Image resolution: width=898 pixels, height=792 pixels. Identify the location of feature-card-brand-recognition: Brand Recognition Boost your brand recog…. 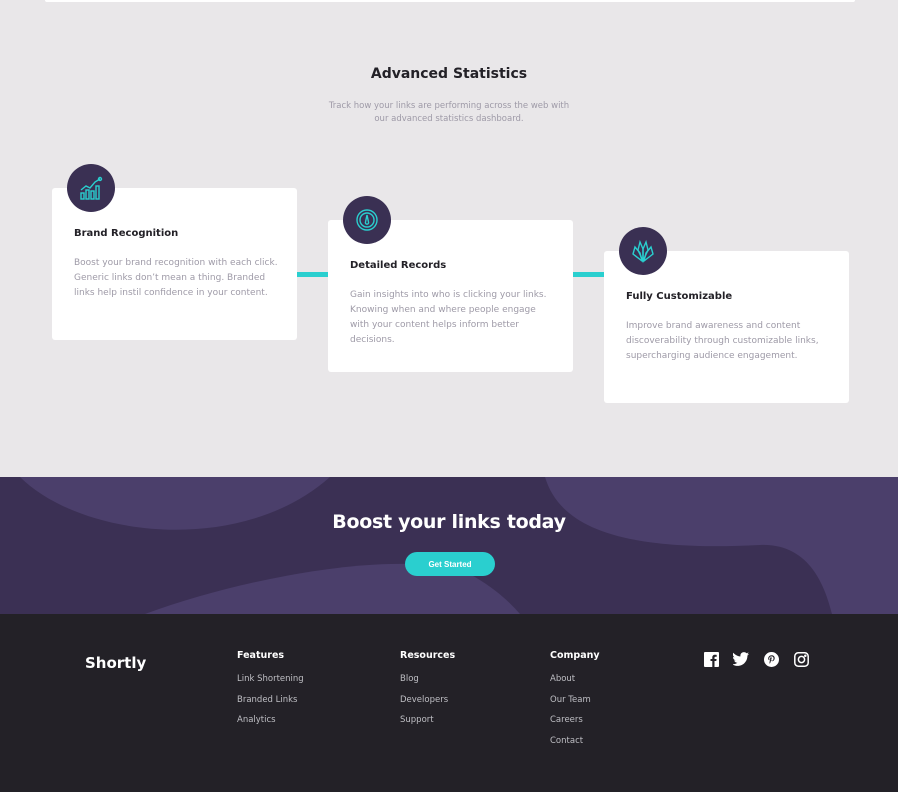
(174, 252).